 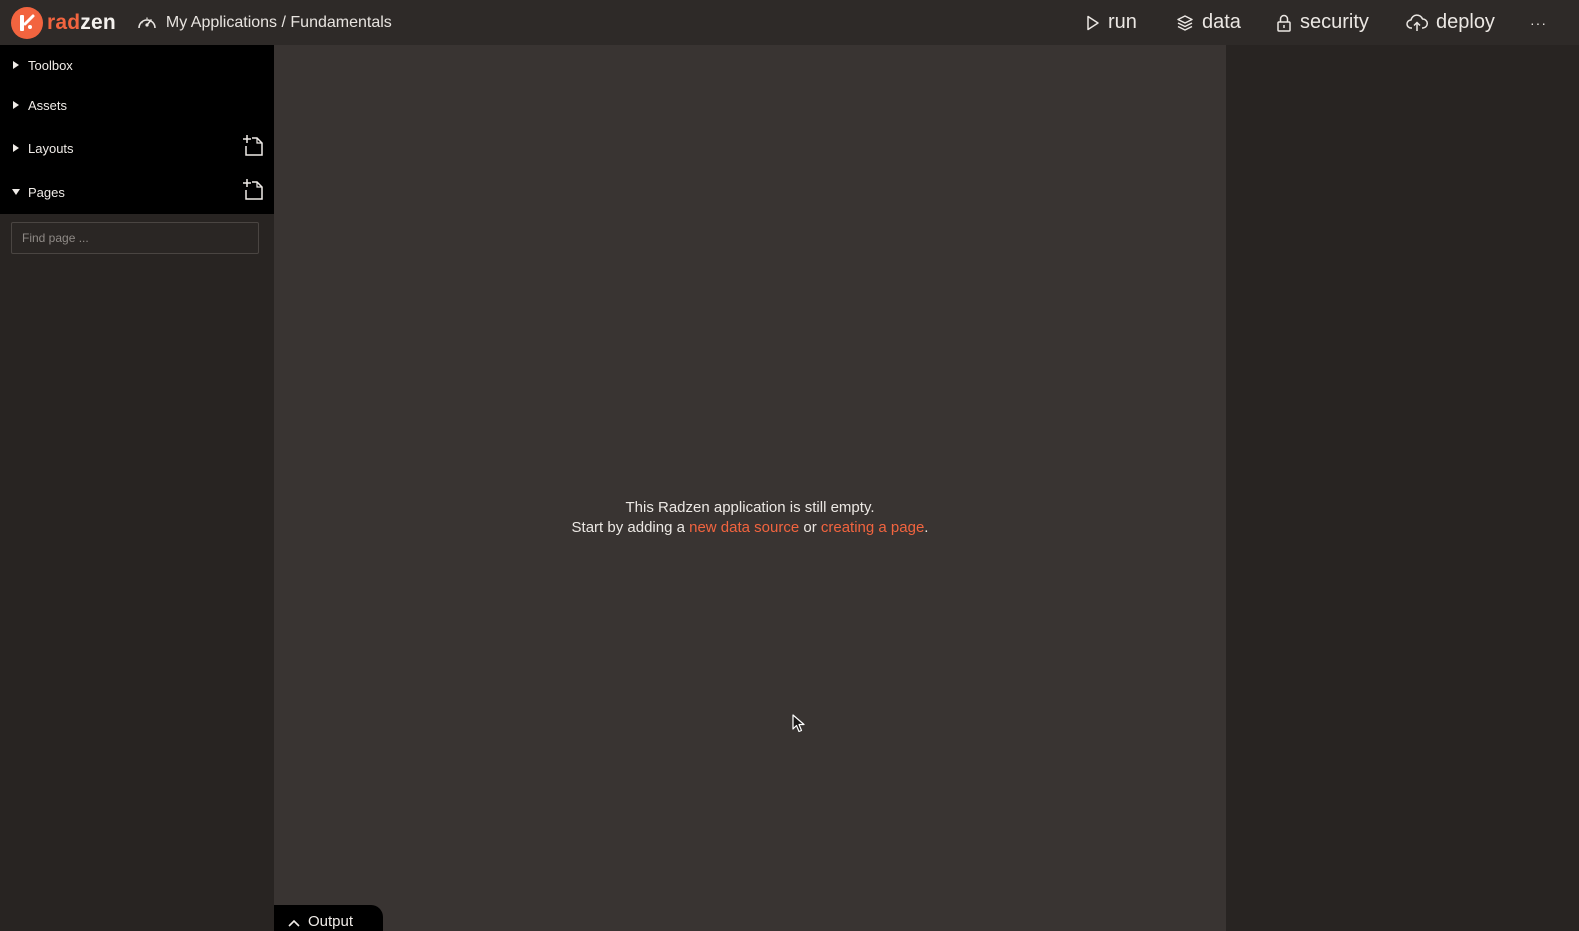 I want to click on data-button: data, so click(x=1208, y=22).